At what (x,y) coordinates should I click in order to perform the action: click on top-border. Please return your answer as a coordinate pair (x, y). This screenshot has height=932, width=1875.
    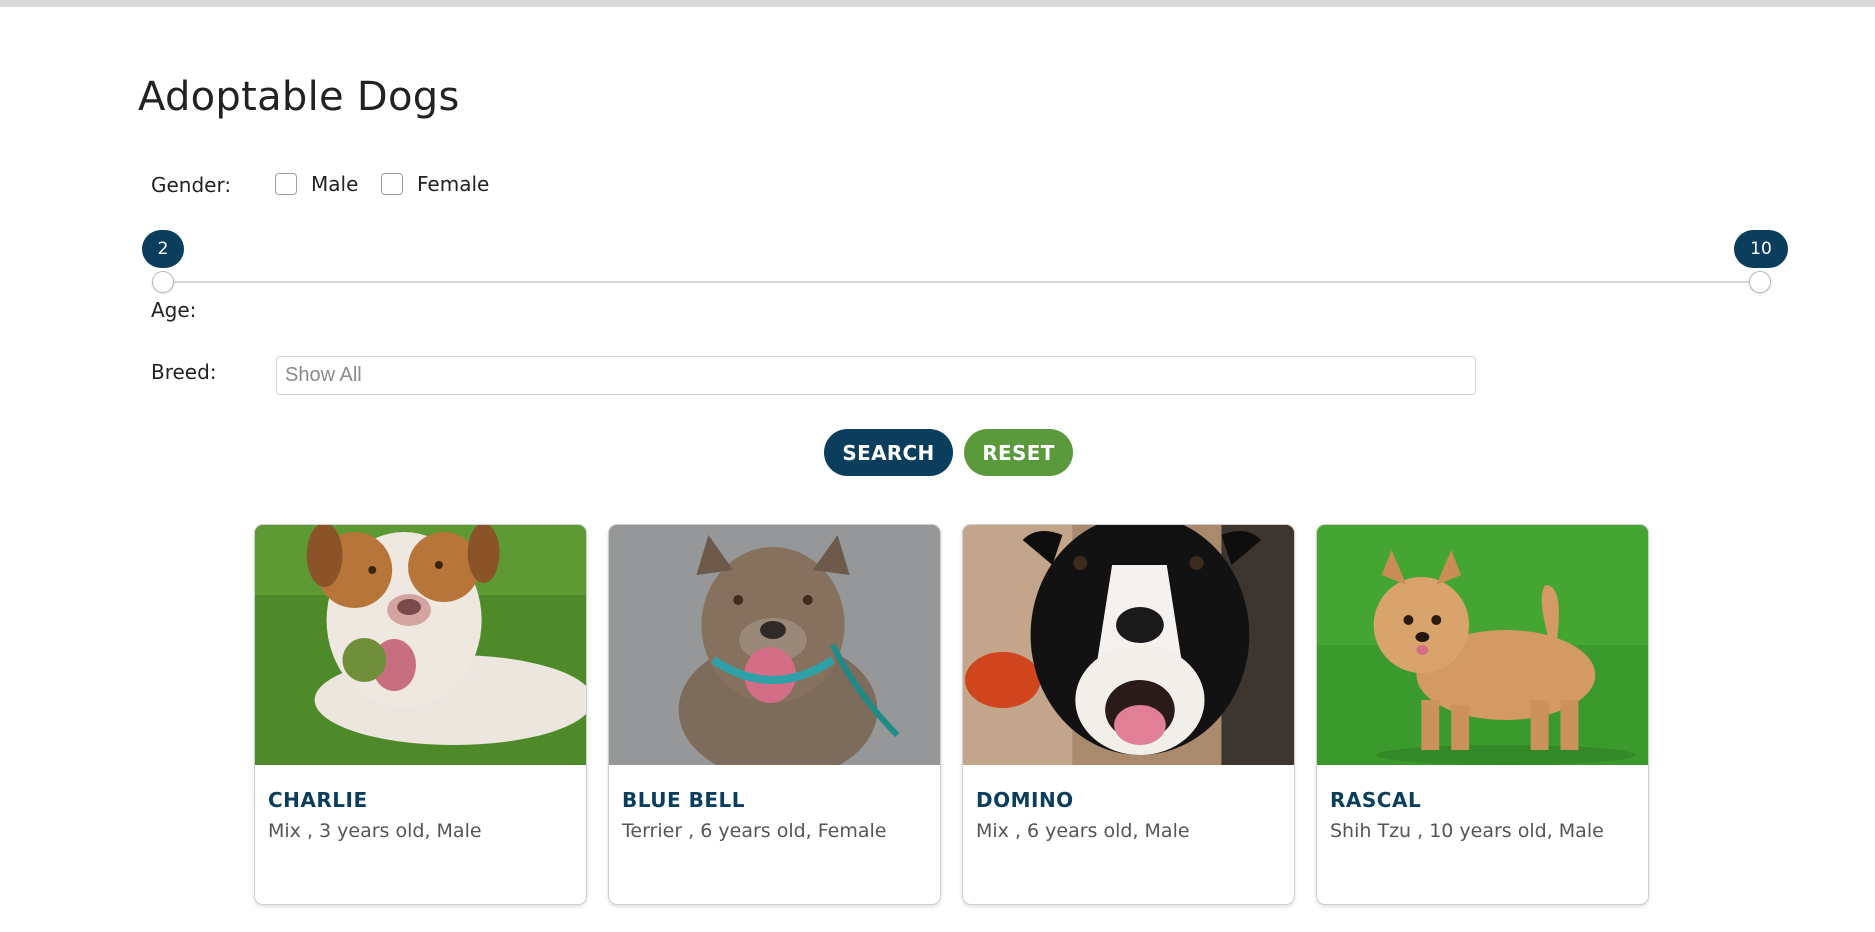
    Looking at the image, I should click on (937, 3).